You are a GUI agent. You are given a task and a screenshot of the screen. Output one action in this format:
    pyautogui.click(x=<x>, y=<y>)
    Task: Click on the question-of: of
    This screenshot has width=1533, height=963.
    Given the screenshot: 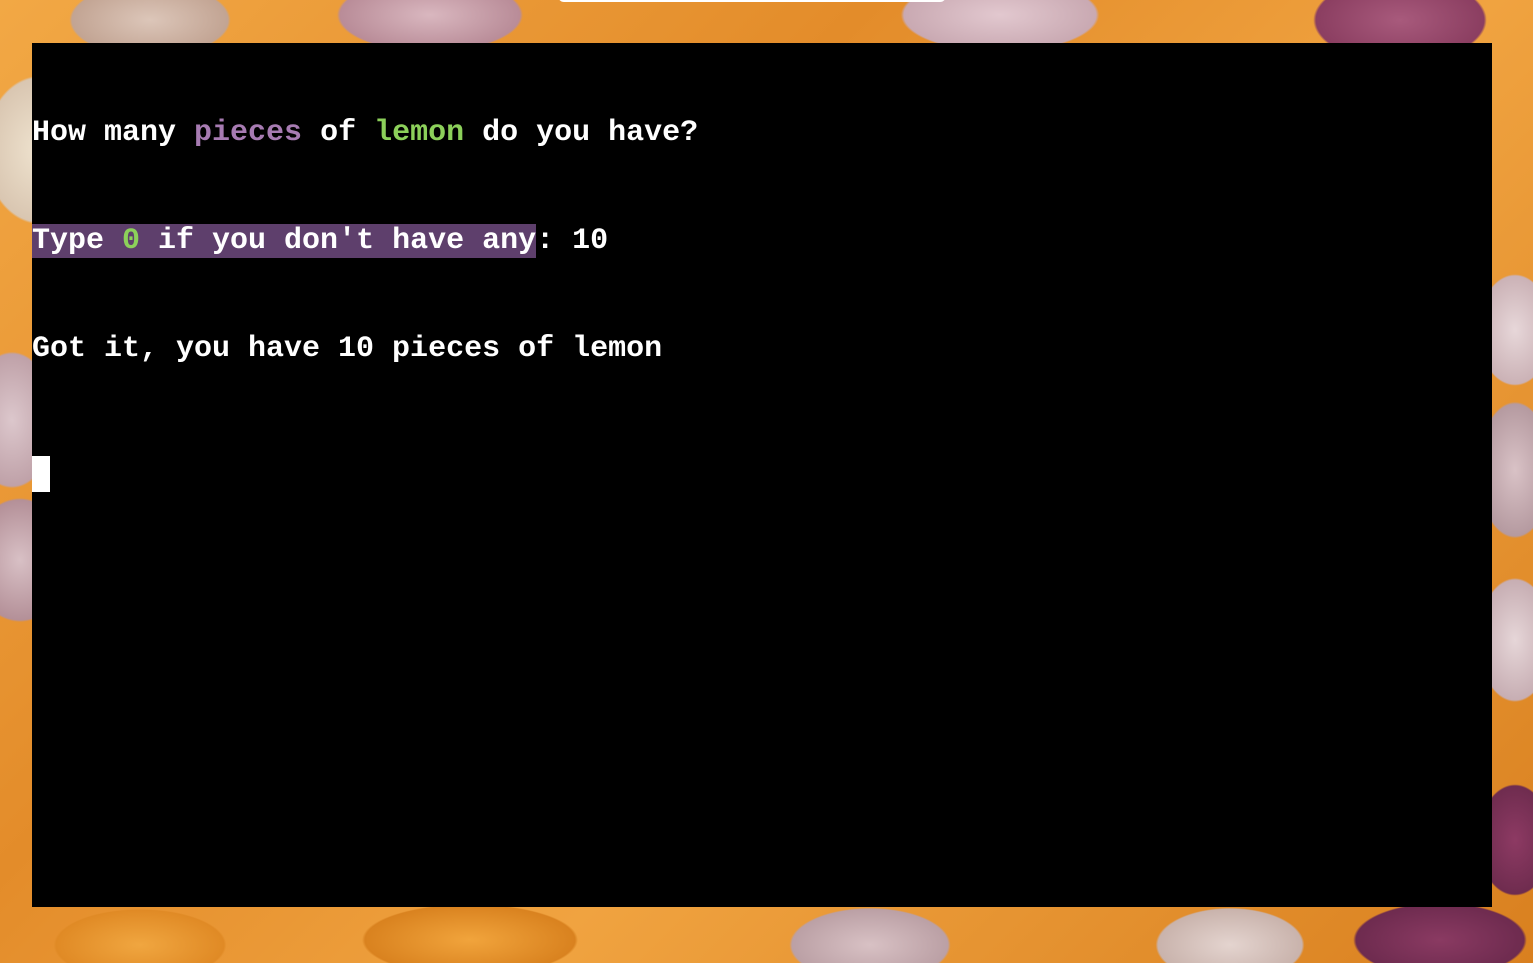 What is the action you would take?
    pyautogui.click(x=338, y=133)
    